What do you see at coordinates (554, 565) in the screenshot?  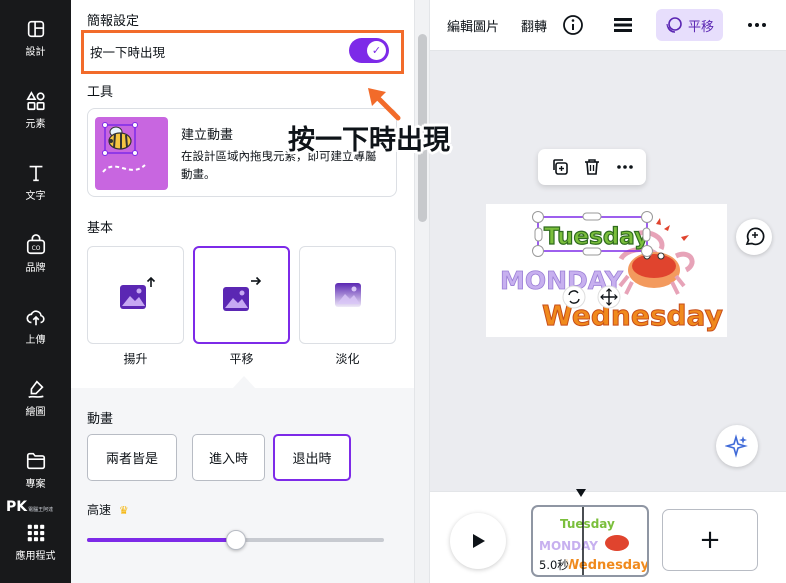 I see `page-duration: 5.0秒` at bounding box center [554, 565].